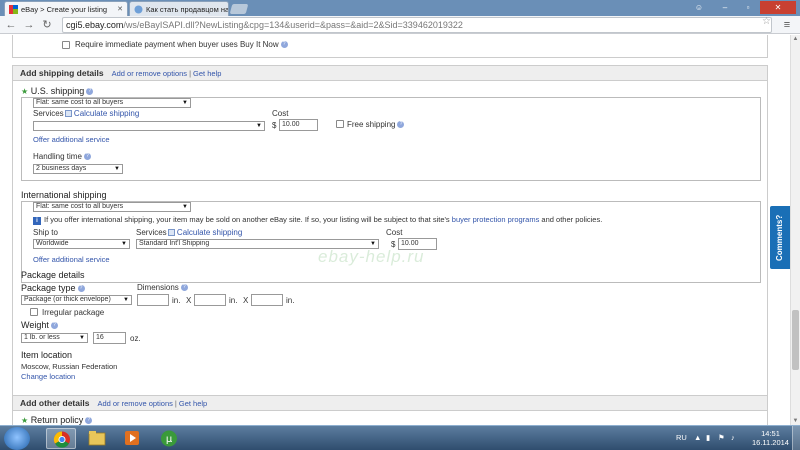 The width and height of the screenshot is (800, 450). What do you see at coordinates (97, 438) in the screenshot?
I see `explorer-taskbar-icon` at bounding box center [97, 438].